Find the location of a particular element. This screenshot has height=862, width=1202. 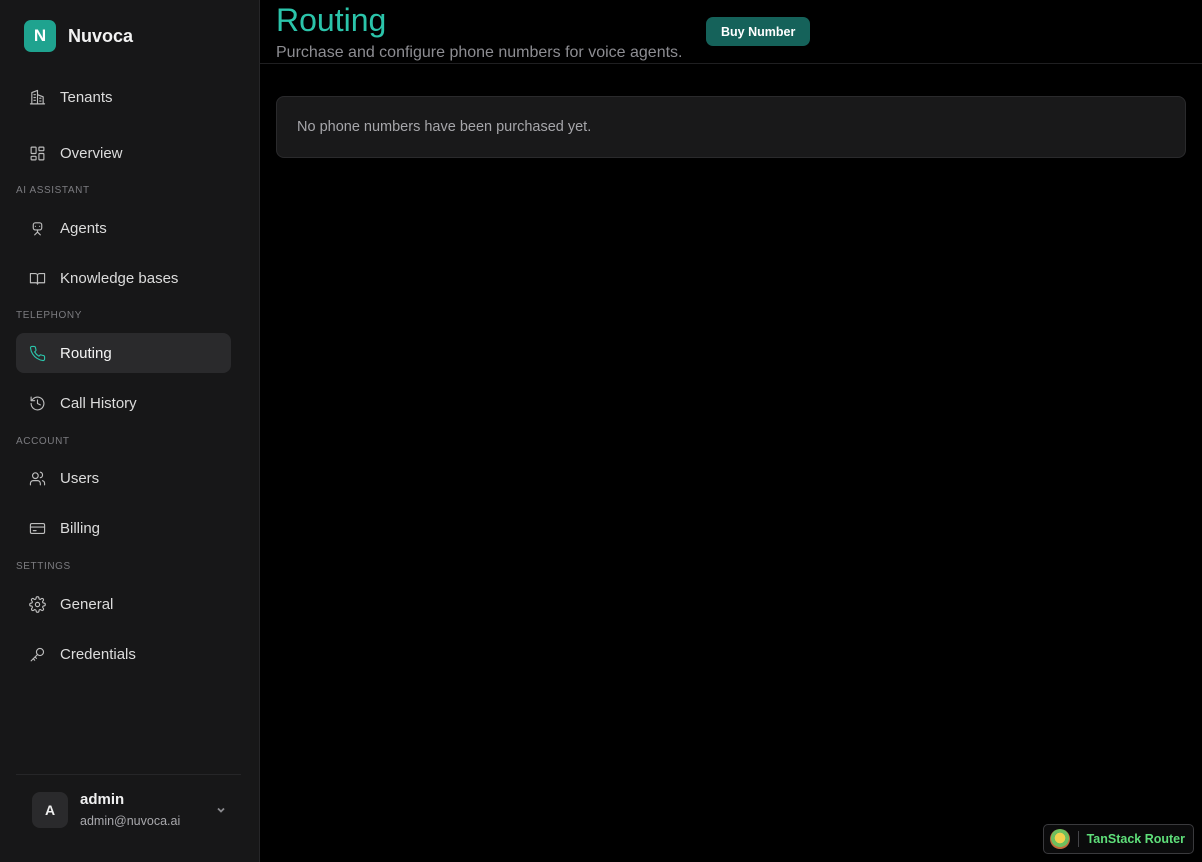

sidebar-item-credentials: Credentials is located at coordinates (123, 654).